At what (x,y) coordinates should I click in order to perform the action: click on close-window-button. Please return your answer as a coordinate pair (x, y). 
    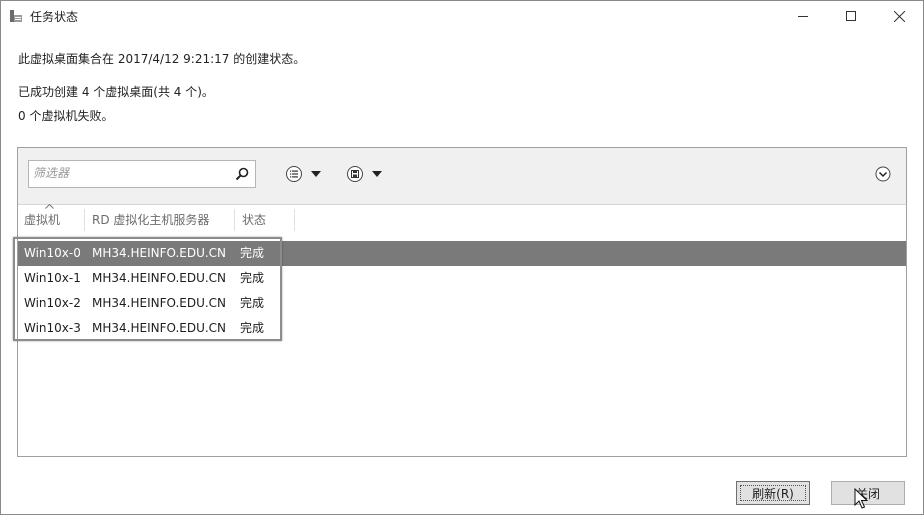
    Looking at the image, I should click on (899, 16).